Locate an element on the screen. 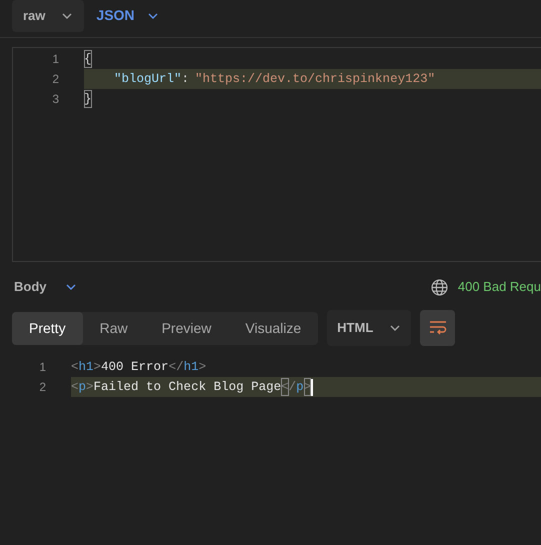 The width and height of the screenshot is (541, 545). body-dropdown: Body is located at coordinates (45, 287).